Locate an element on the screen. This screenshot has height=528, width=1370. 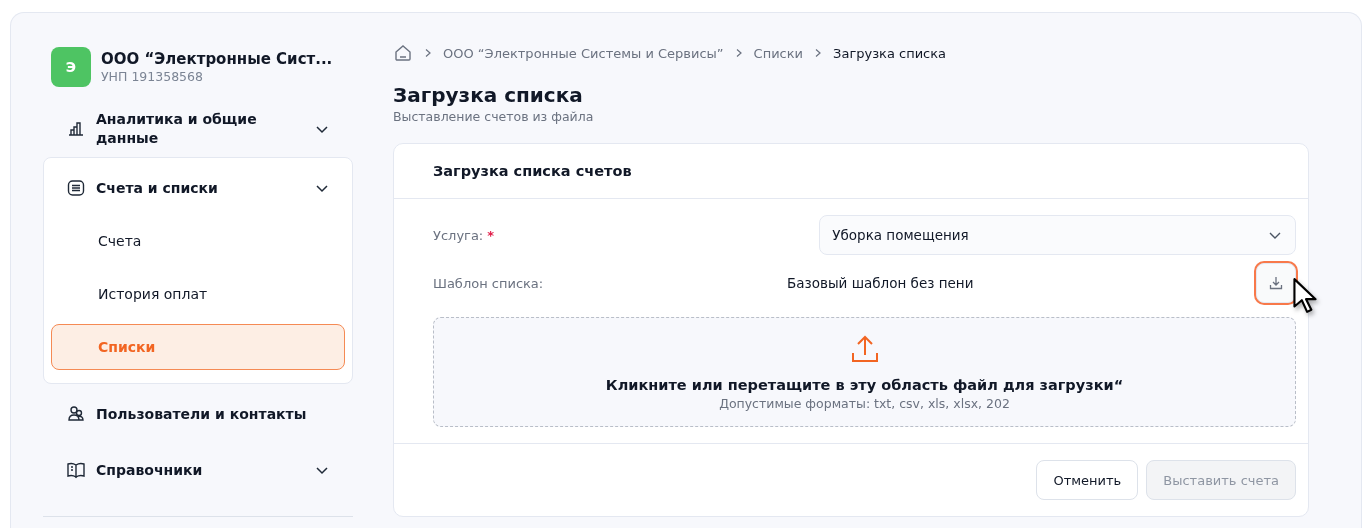
file-dropzone: Кликните или перетащите в эту область файл для загрузки“ Допустимые форматы: txt, csv, xls, xlsx, 202 is located at coordinates (864, 372).